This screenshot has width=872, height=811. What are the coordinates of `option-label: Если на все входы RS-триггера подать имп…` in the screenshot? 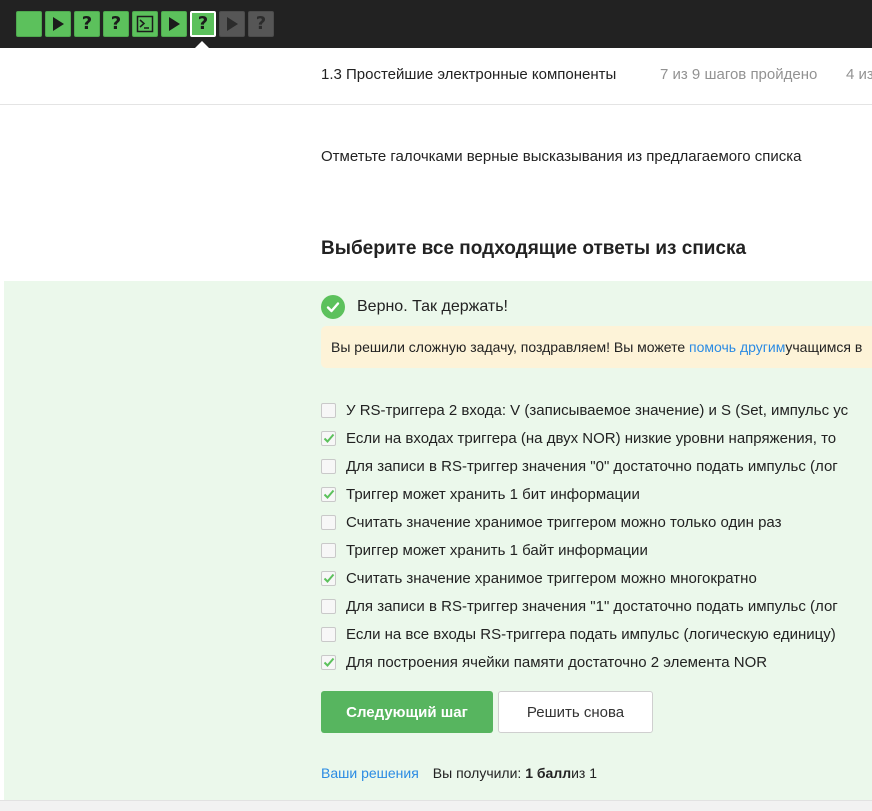 It's located at (591, 634).